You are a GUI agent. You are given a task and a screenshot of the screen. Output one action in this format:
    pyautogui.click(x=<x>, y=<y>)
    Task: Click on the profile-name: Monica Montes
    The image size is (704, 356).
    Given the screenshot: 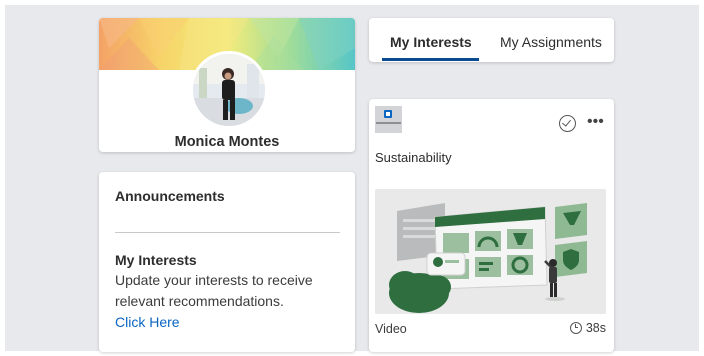 What is the action you would take?
    pyautogui.click(x=227, y=142)
    